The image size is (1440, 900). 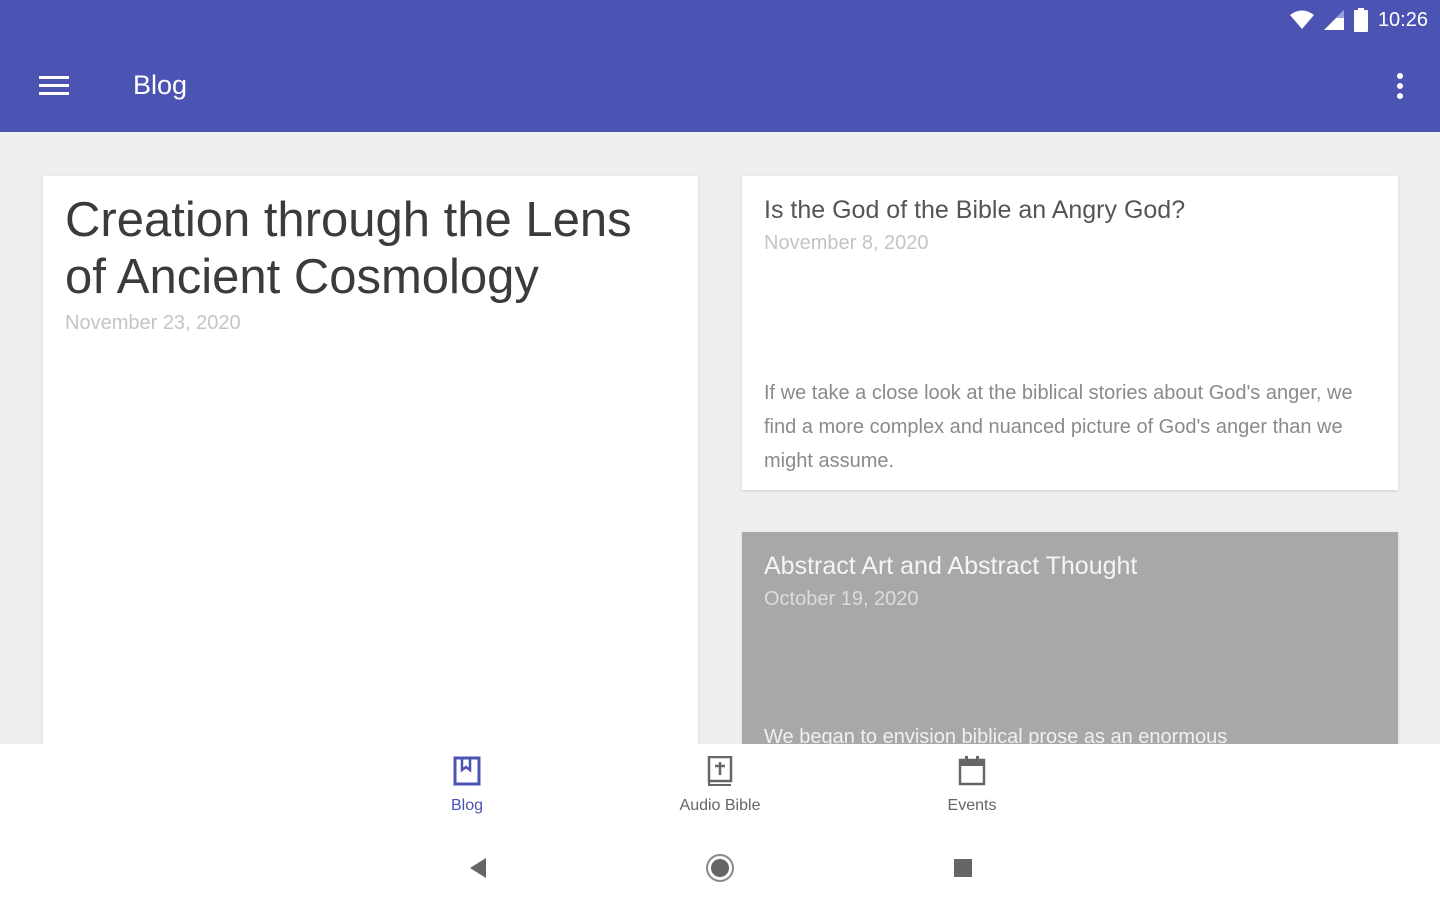 I want to click on battery-icon, so click(x=1360, y=20).